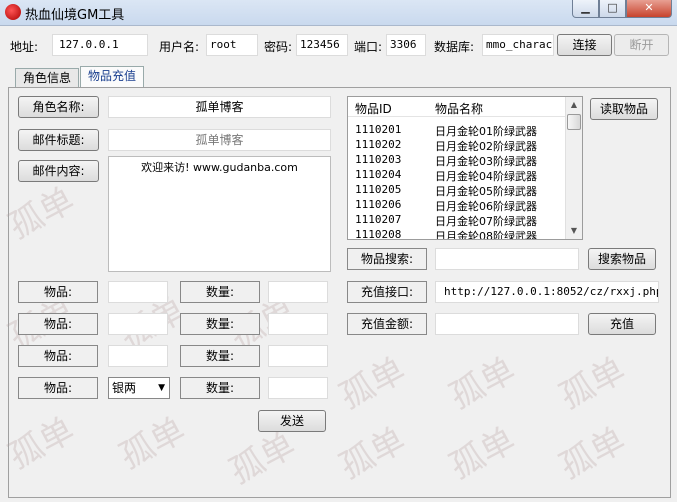 This screenshot has width=677, height=502. What do you see at coordinates (220, 388) in the screenshot?
I see `quantity-label-4: 数量:` at bounding box center [220, 388].